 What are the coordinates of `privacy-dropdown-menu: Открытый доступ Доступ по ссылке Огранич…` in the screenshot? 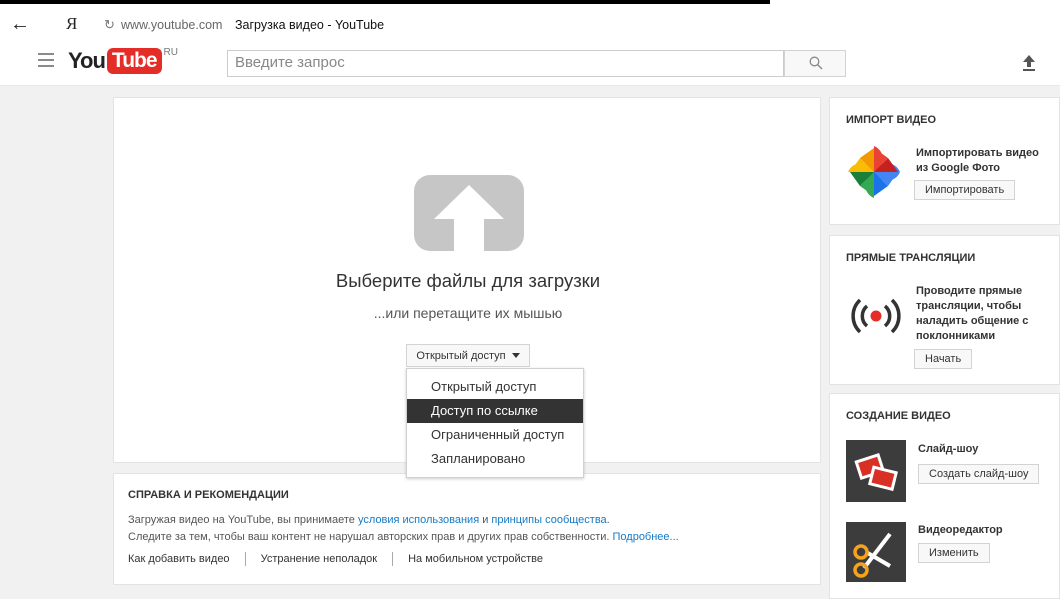 It's located at (495, 423).